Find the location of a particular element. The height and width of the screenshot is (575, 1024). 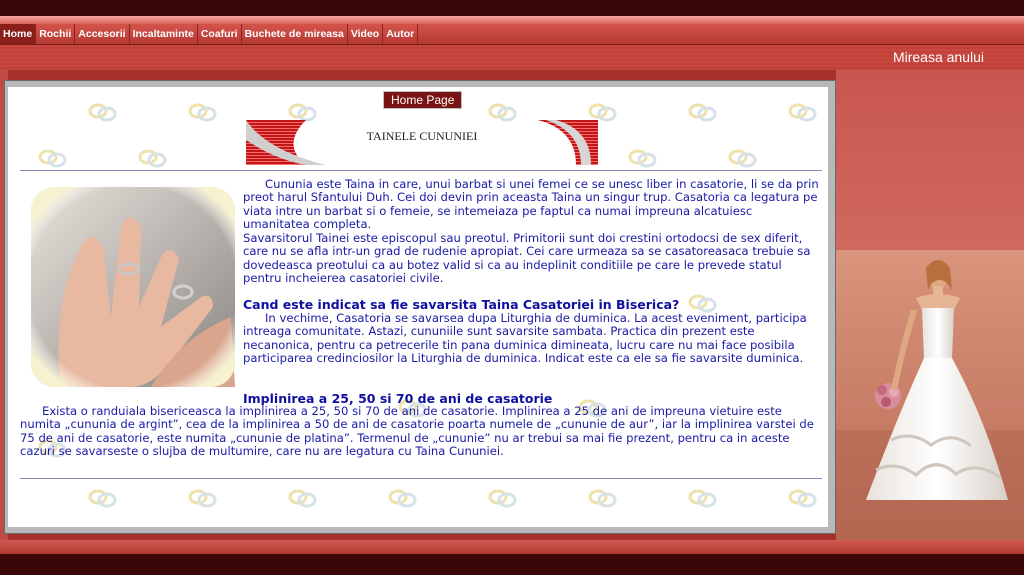

site-title: Mireasa anului is located at coordinates (938, 57).